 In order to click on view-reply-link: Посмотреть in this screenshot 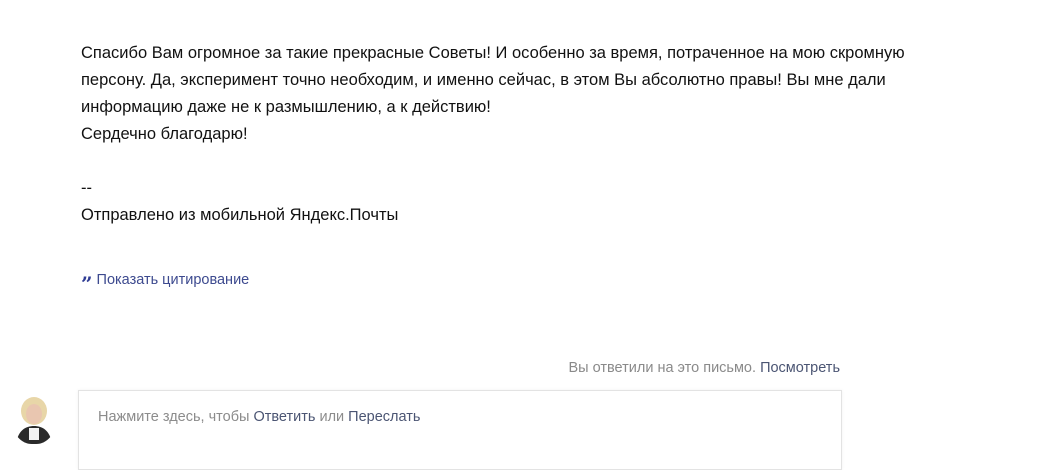, I will do `click(800, 368)`.